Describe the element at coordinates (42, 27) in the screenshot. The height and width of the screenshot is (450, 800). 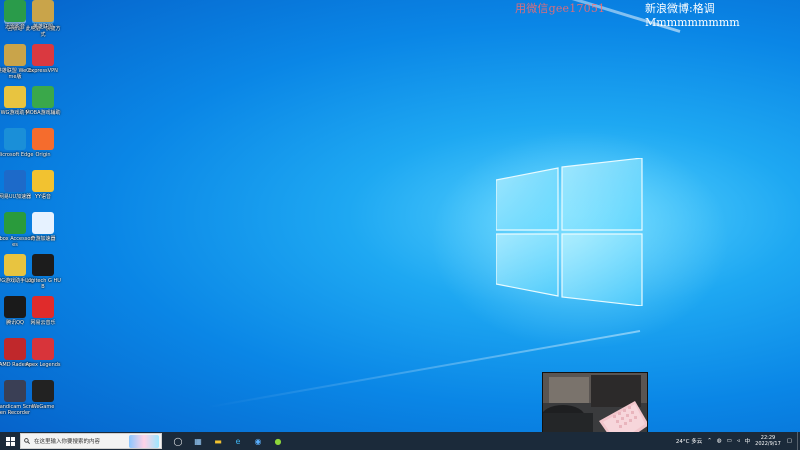
I see `desktop-icon-label: 英雄联盟` at that location.